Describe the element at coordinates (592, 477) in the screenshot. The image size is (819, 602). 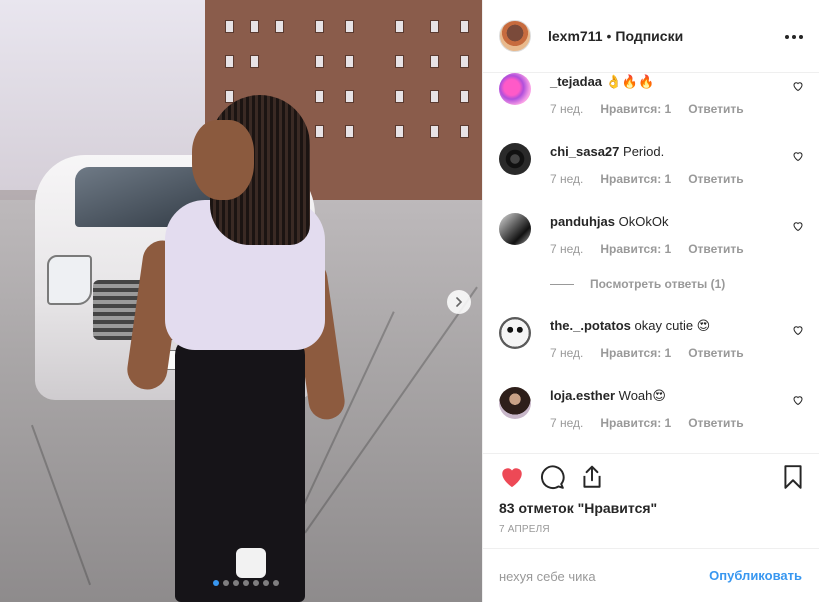
I see `share-icon` at that location.